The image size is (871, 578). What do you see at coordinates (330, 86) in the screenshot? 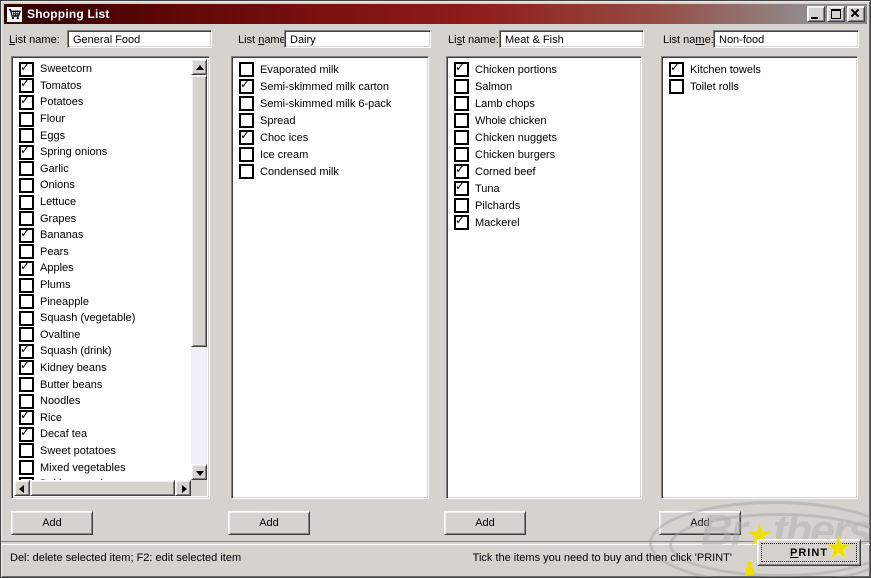
I see `list-item: Semi-skimmed milk carton` at bounding box center [330, 86].